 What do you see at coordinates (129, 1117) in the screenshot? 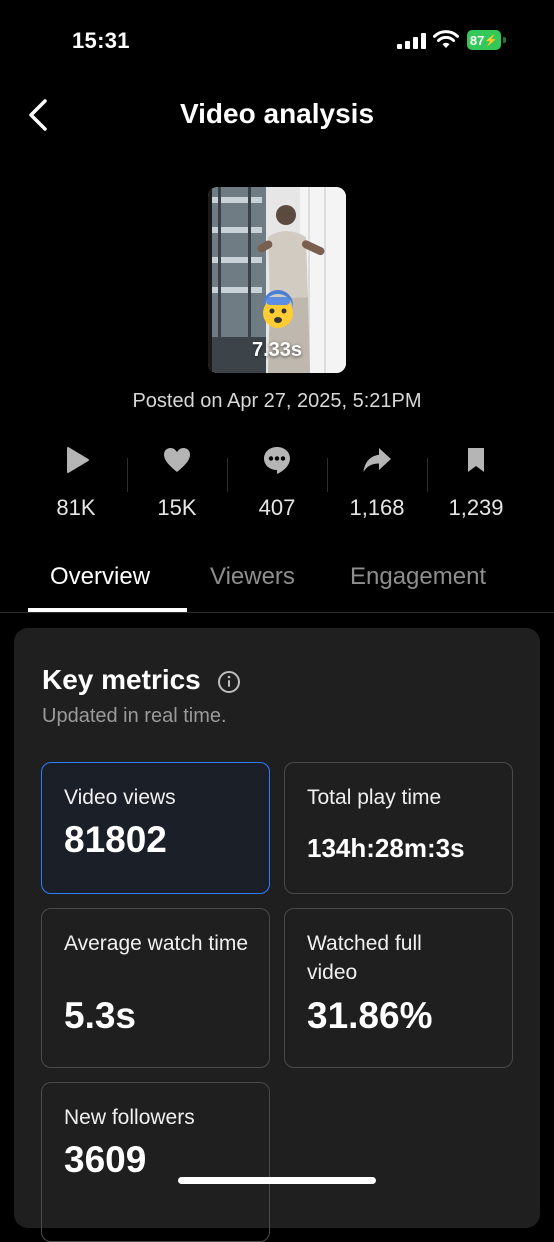
I see `metric-label: New followers` at bounding box center [129, 1117].